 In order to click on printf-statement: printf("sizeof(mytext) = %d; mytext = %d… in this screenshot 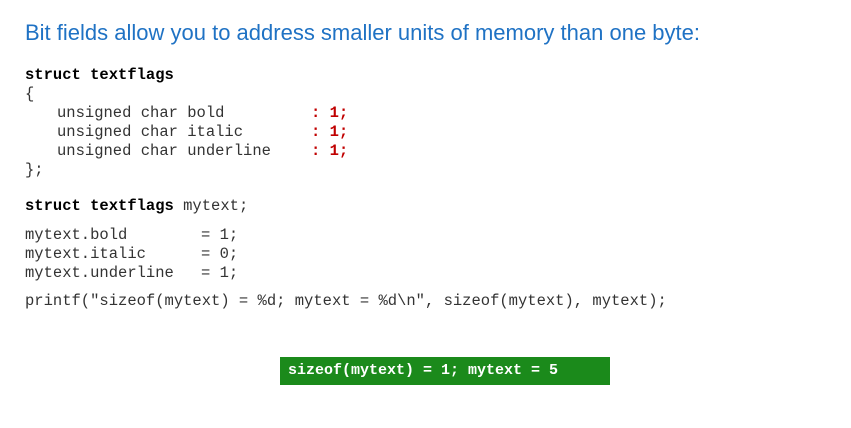, I will do `click(346, 301)`.